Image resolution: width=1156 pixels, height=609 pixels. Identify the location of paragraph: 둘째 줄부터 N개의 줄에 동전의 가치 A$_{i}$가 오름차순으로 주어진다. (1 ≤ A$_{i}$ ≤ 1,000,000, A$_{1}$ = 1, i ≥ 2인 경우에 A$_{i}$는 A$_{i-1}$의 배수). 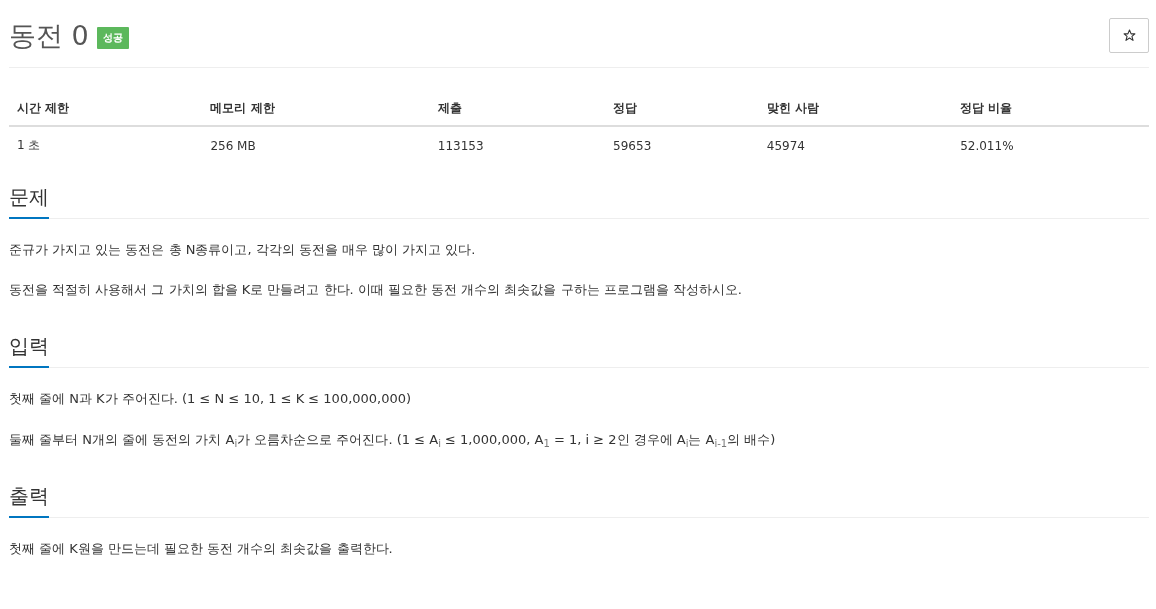
(393, 439).